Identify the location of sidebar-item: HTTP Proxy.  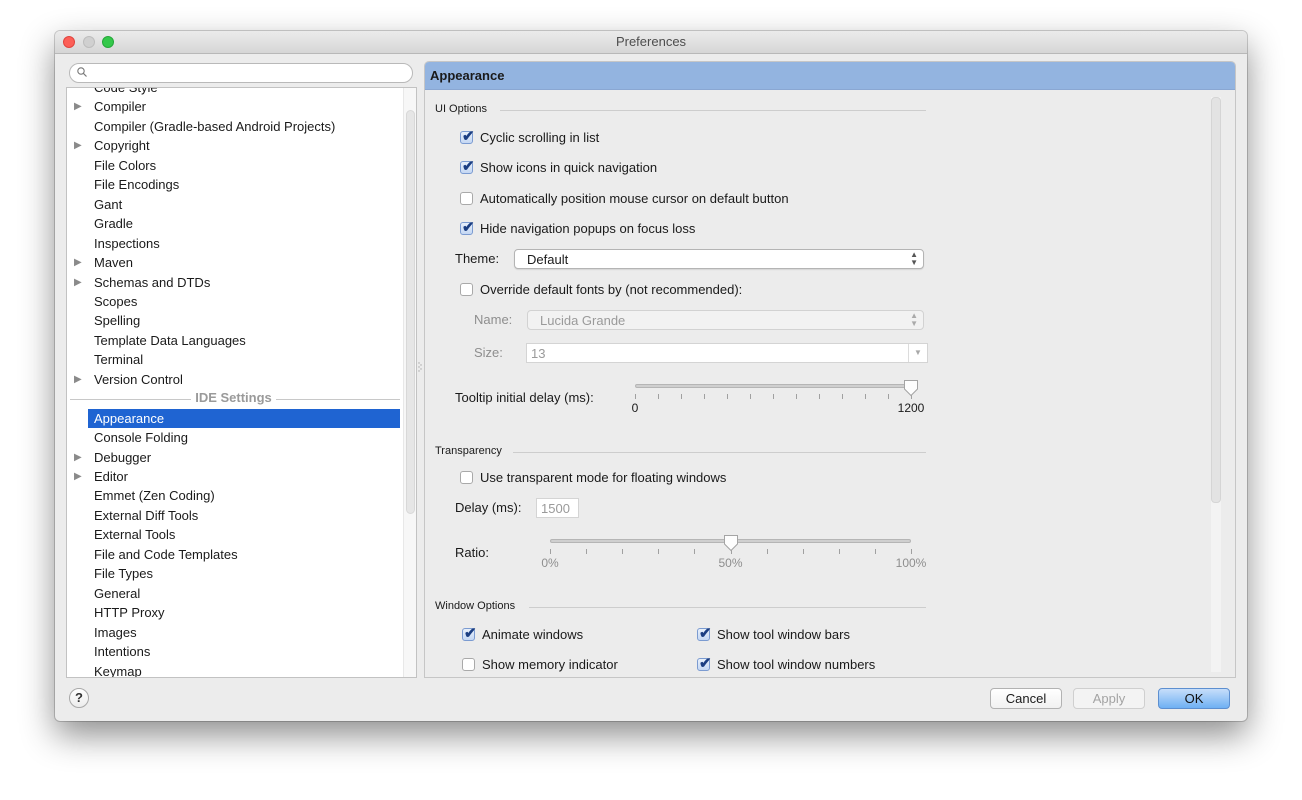
(227, 612).